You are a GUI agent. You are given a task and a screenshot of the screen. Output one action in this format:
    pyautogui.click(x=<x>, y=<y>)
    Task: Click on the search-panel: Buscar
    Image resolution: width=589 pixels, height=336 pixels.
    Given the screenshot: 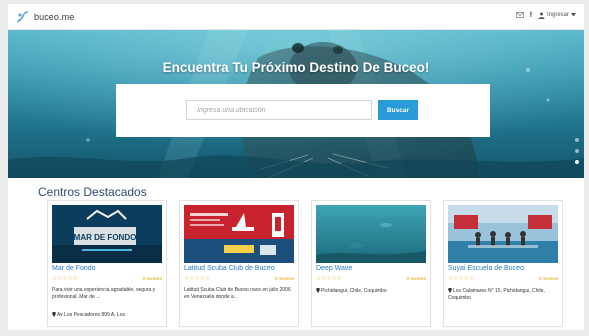 What is the action you would take?
    pyautogui.click(x=303, y=110)
    